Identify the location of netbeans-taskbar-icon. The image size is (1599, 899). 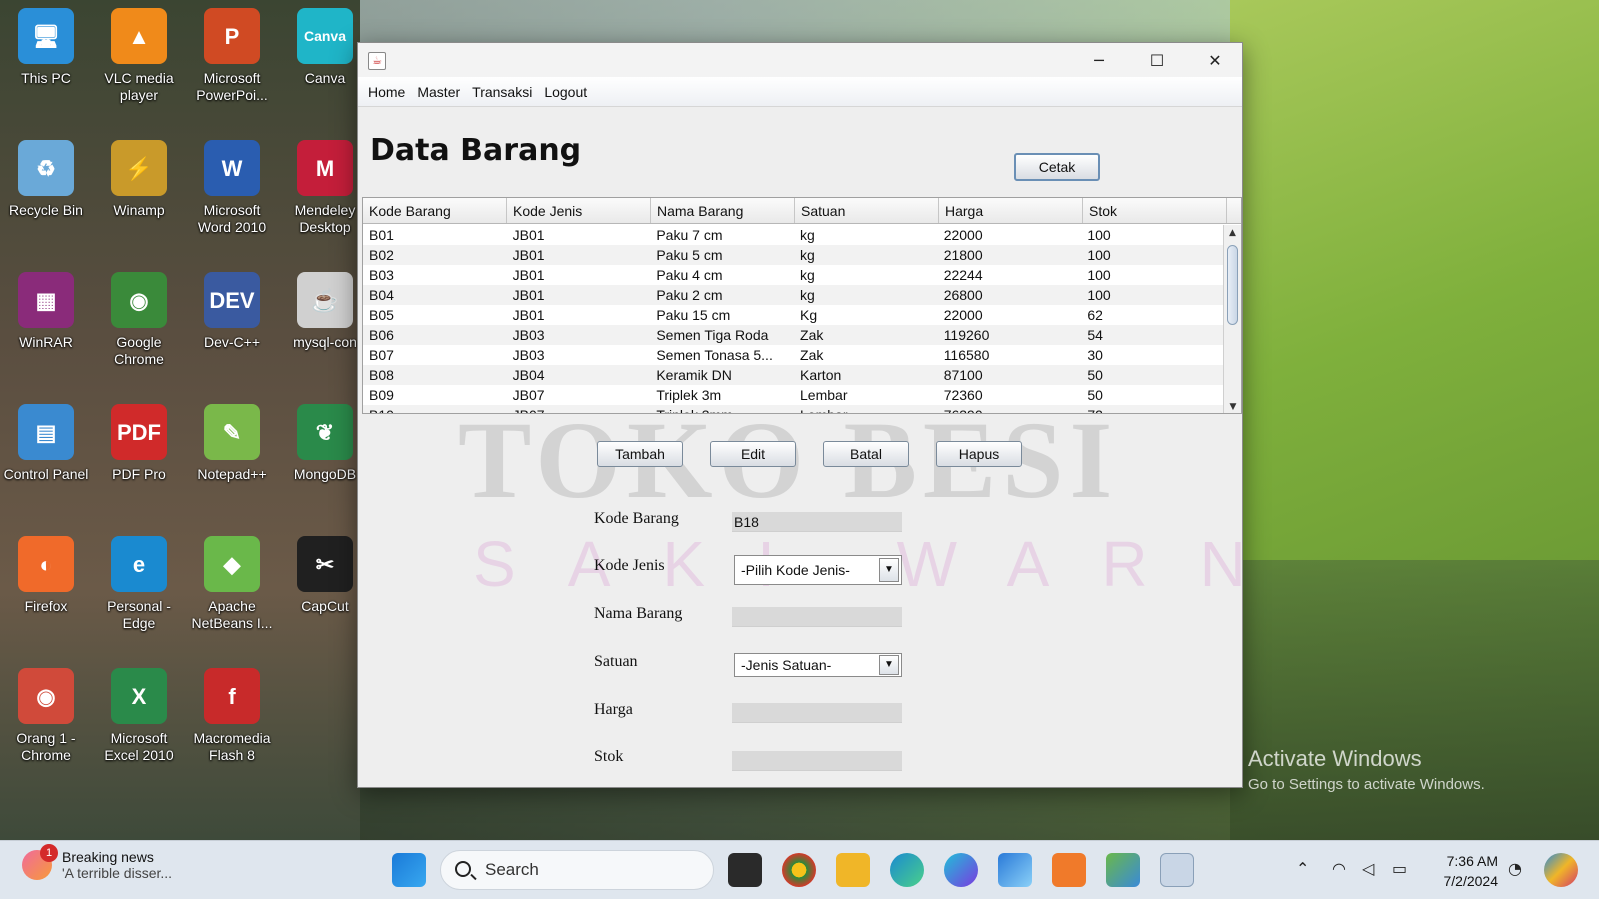
(1123, 870).